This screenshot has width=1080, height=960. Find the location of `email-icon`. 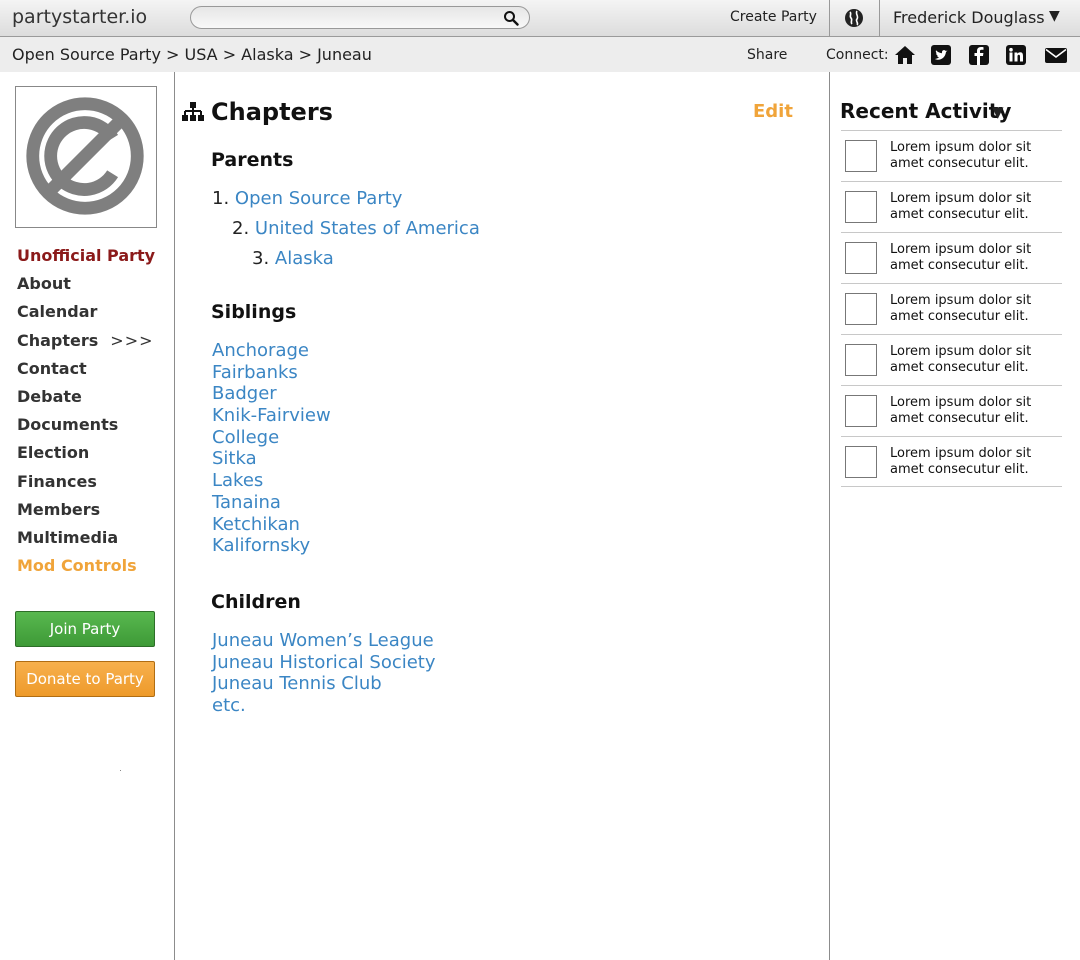

email-icon is located at coordinates (1056, 55).